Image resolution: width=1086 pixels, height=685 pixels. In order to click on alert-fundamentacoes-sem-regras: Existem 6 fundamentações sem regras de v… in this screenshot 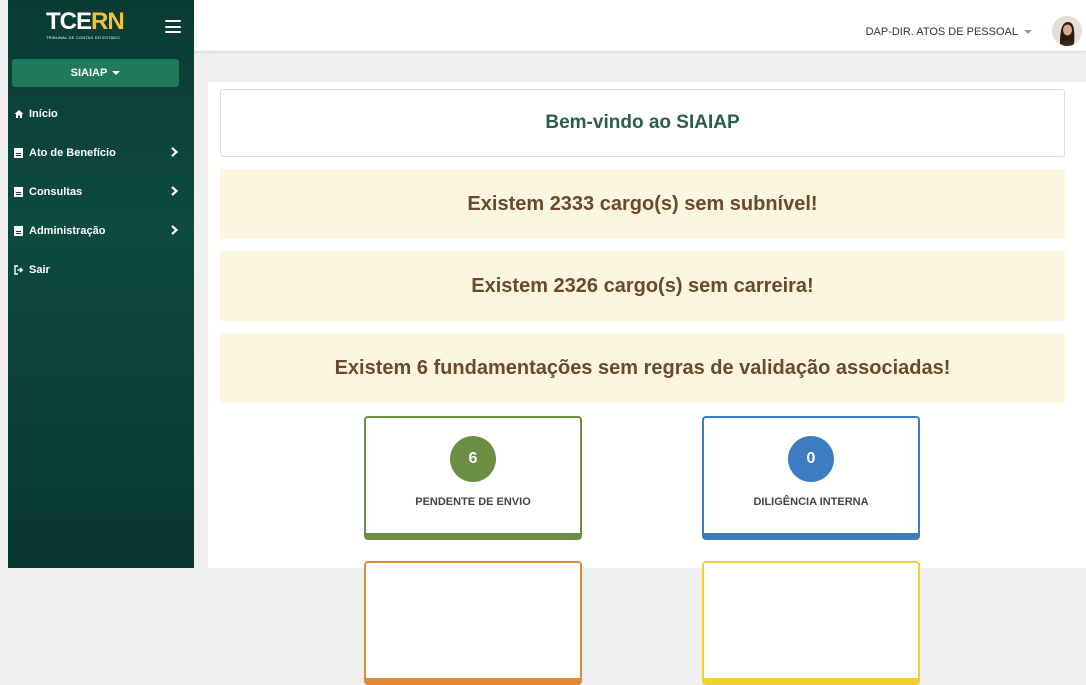, I will do `click(642, 368)`.